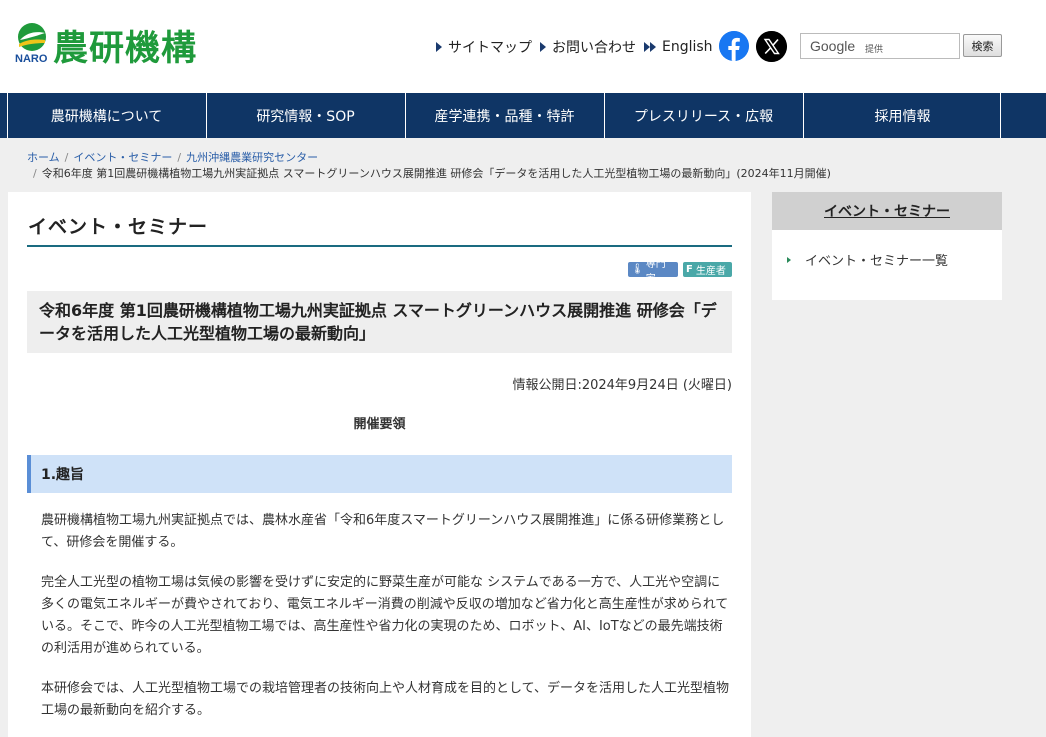 The width and height of the screenshot is (1046, 737). I want to click on contact-label: お問い合わせ, so click(594, 48).